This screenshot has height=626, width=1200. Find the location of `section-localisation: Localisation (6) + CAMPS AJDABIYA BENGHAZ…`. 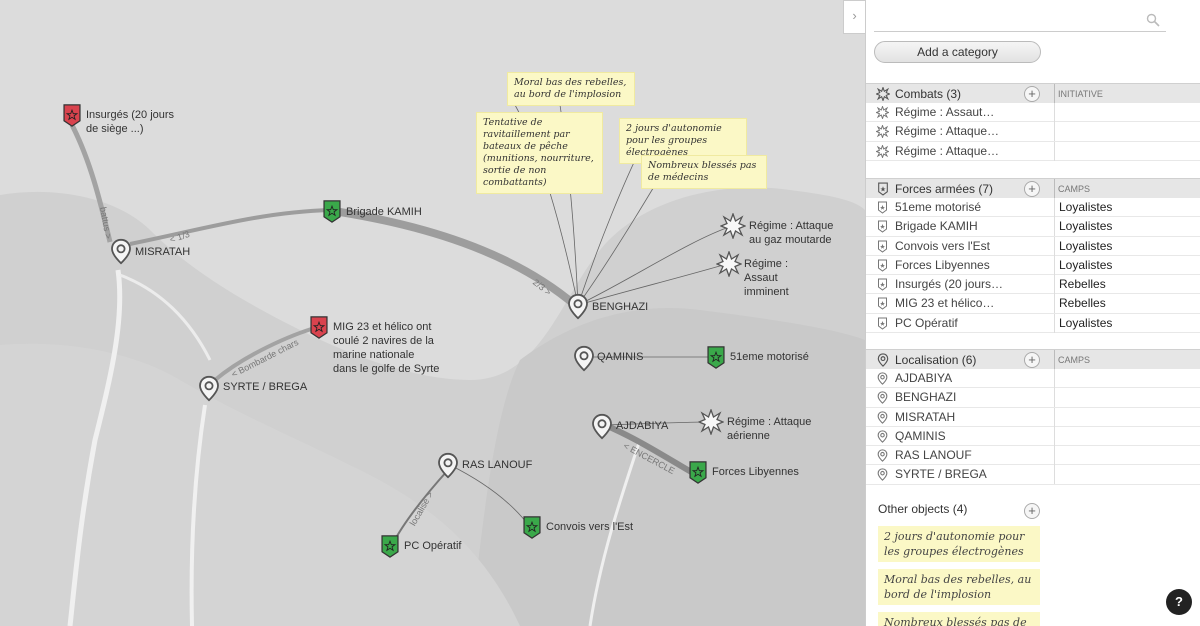

section-localisation: Localisation (6) + CAMPS AJDABIYA BENGHAZ… is located at coordinates (1033, 417).